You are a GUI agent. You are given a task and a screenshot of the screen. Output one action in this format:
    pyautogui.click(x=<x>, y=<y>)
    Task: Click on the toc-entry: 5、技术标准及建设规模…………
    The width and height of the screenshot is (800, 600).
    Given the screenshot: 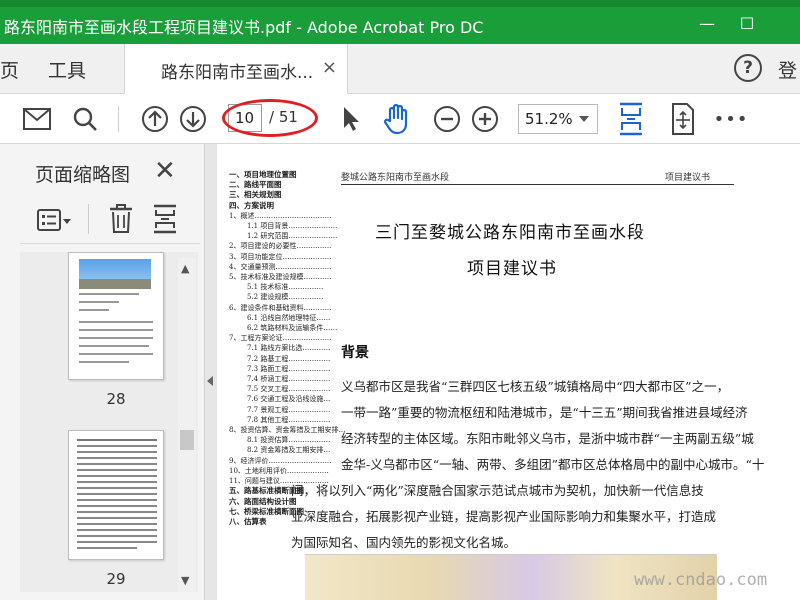 What is the action you would take?
    pyautogui.click(x=280, y=277)
    